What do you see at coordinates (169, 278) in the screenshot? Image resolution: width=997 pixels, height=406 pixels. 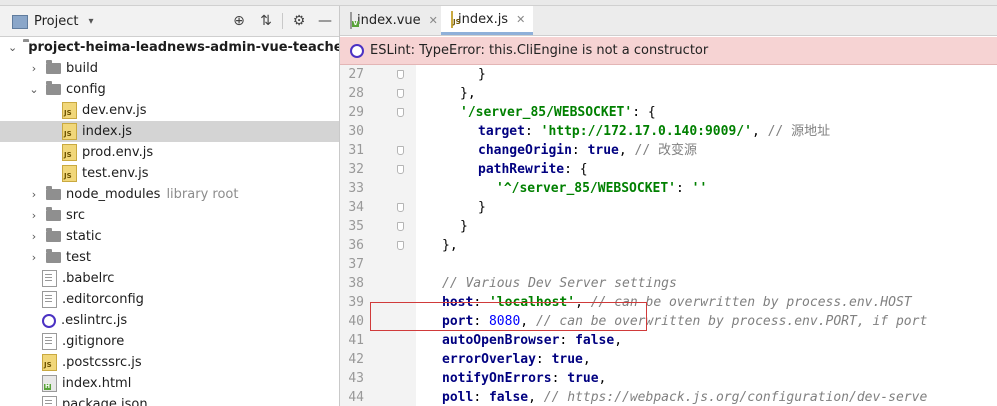 I see `tree-item-babelrc: .babelrc` at bounding box center [169, 278].